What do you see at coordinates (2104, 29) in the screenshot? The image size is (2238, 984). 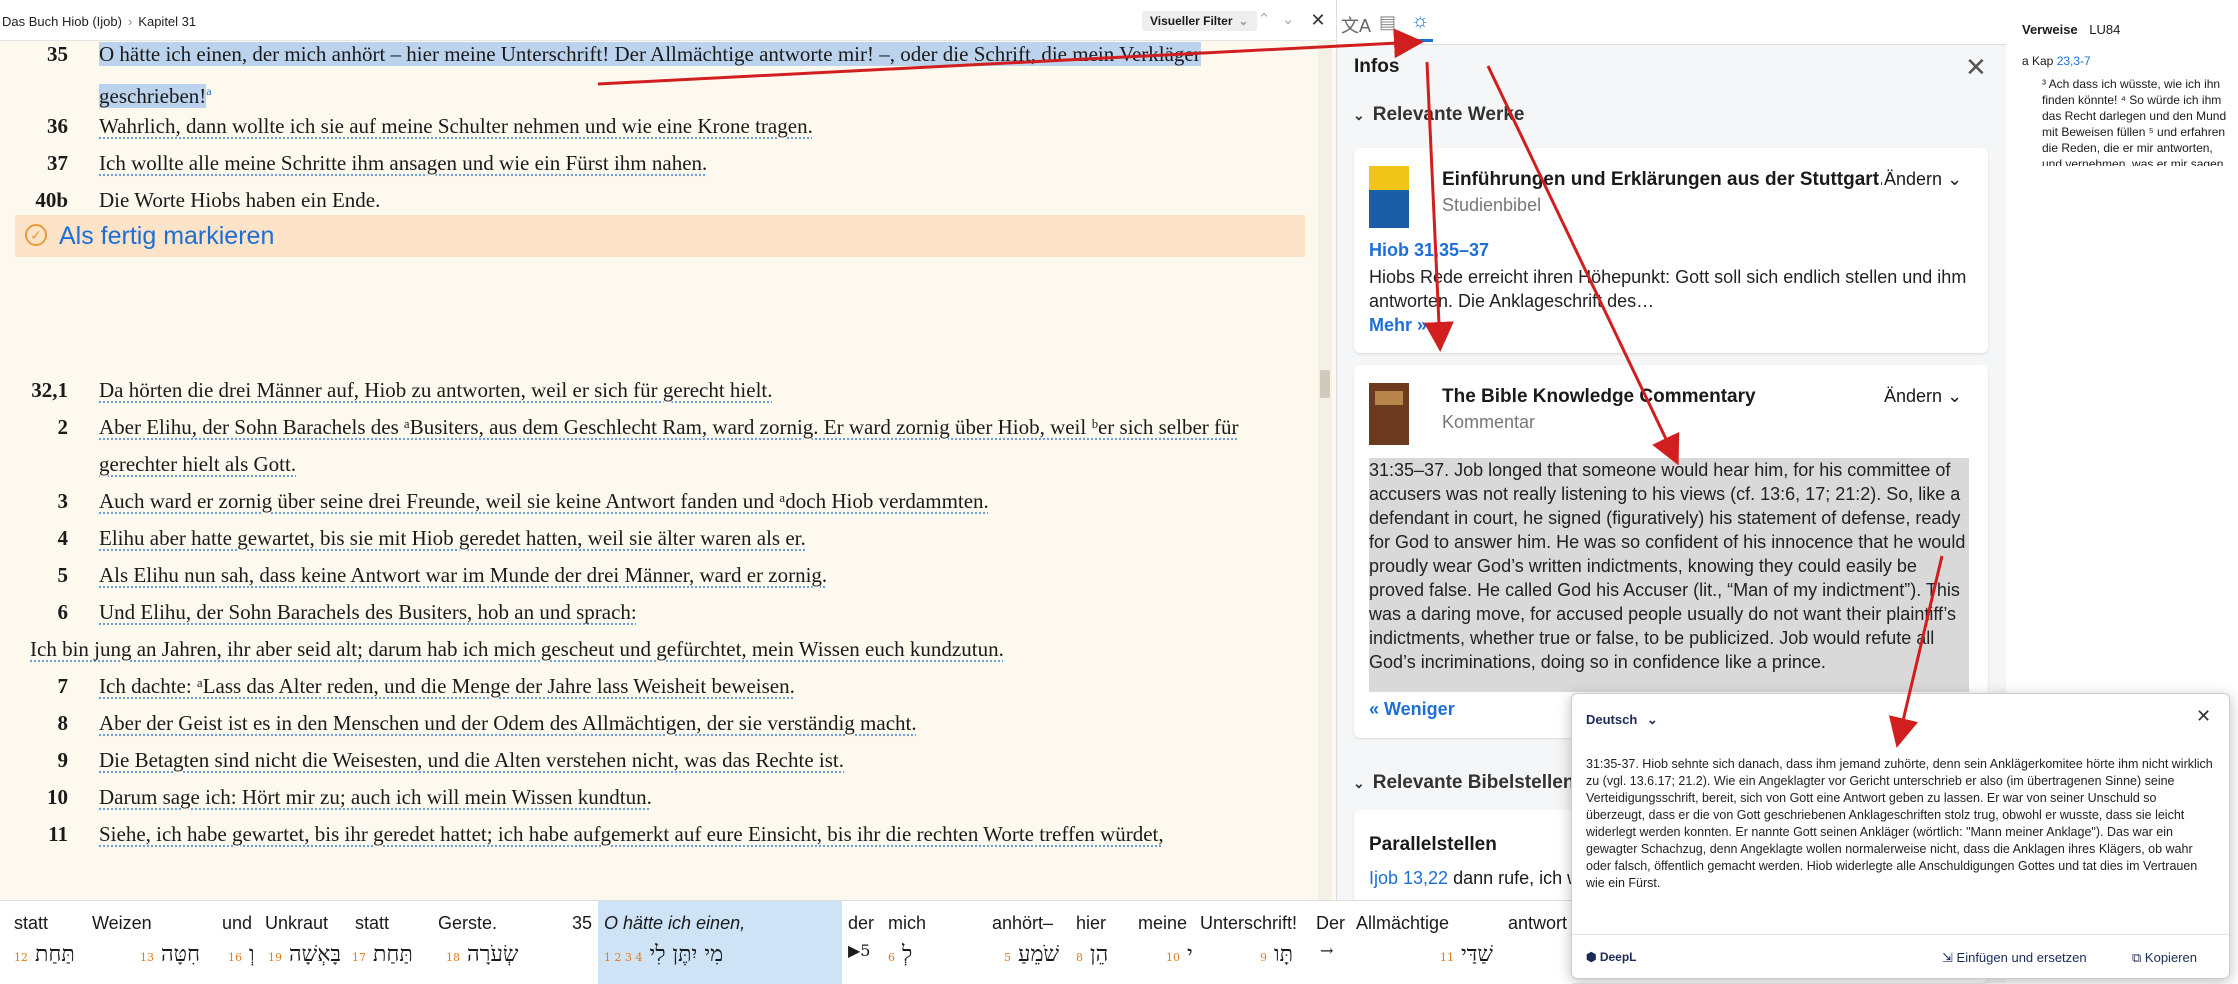 I see `version-label: LU84` at bounding box center [2104, 29].